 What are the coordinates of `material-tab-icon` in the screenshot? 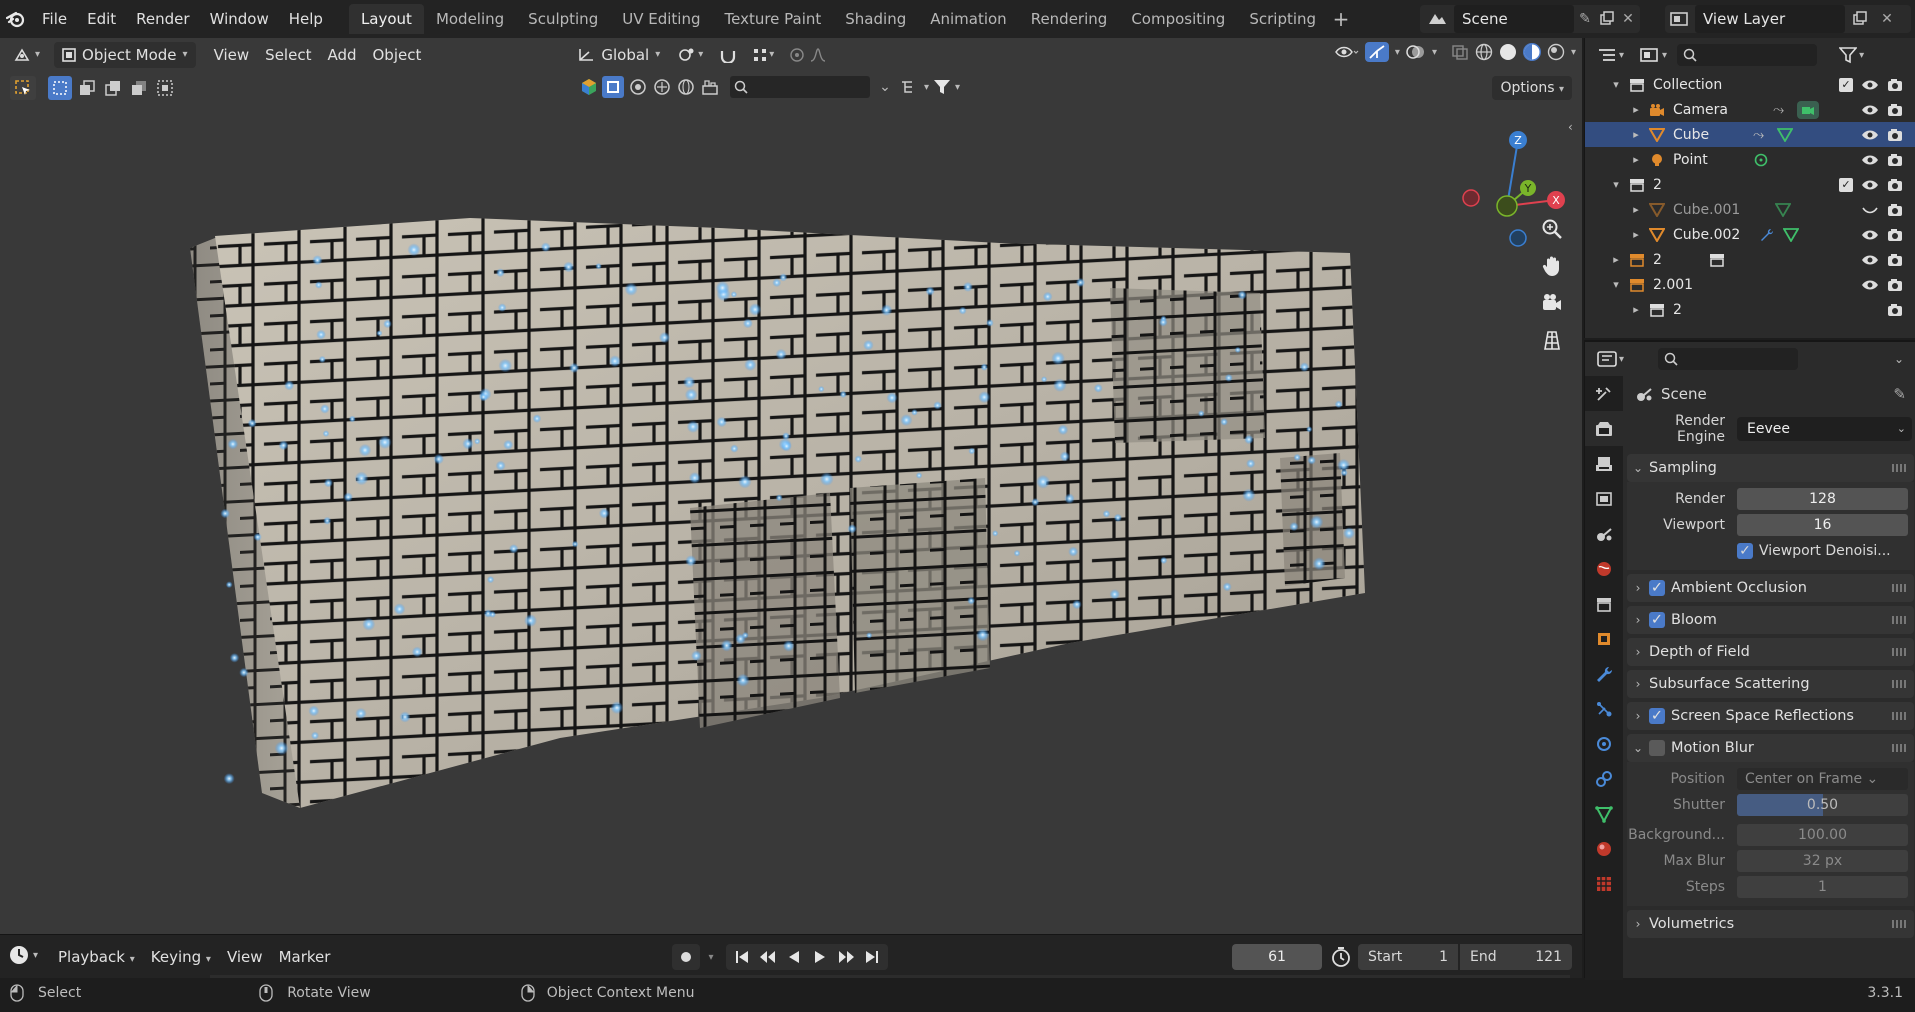 It's located at (1604, 848).